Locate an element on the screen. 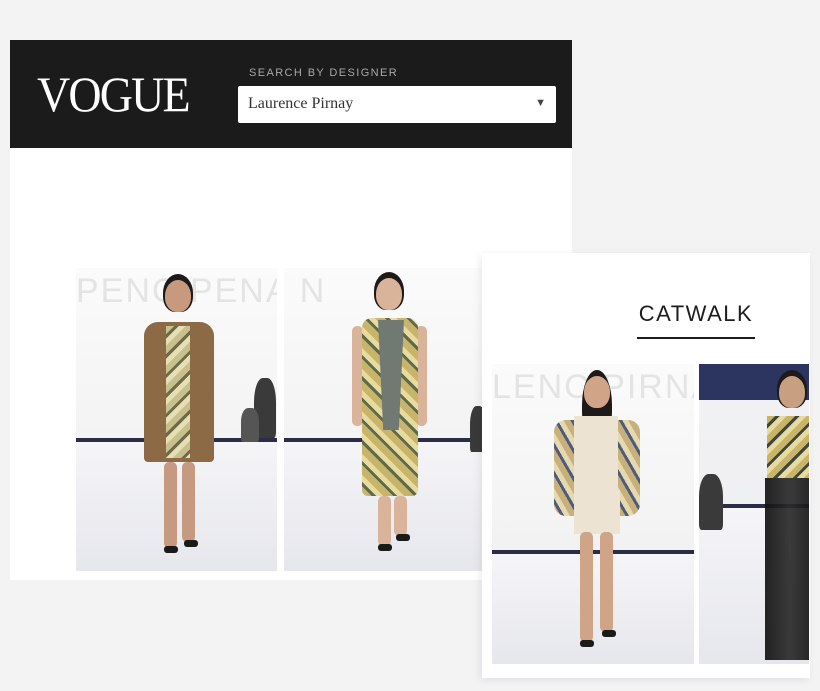  runway-photo-2: I I N is located at coordinates (384, 419).